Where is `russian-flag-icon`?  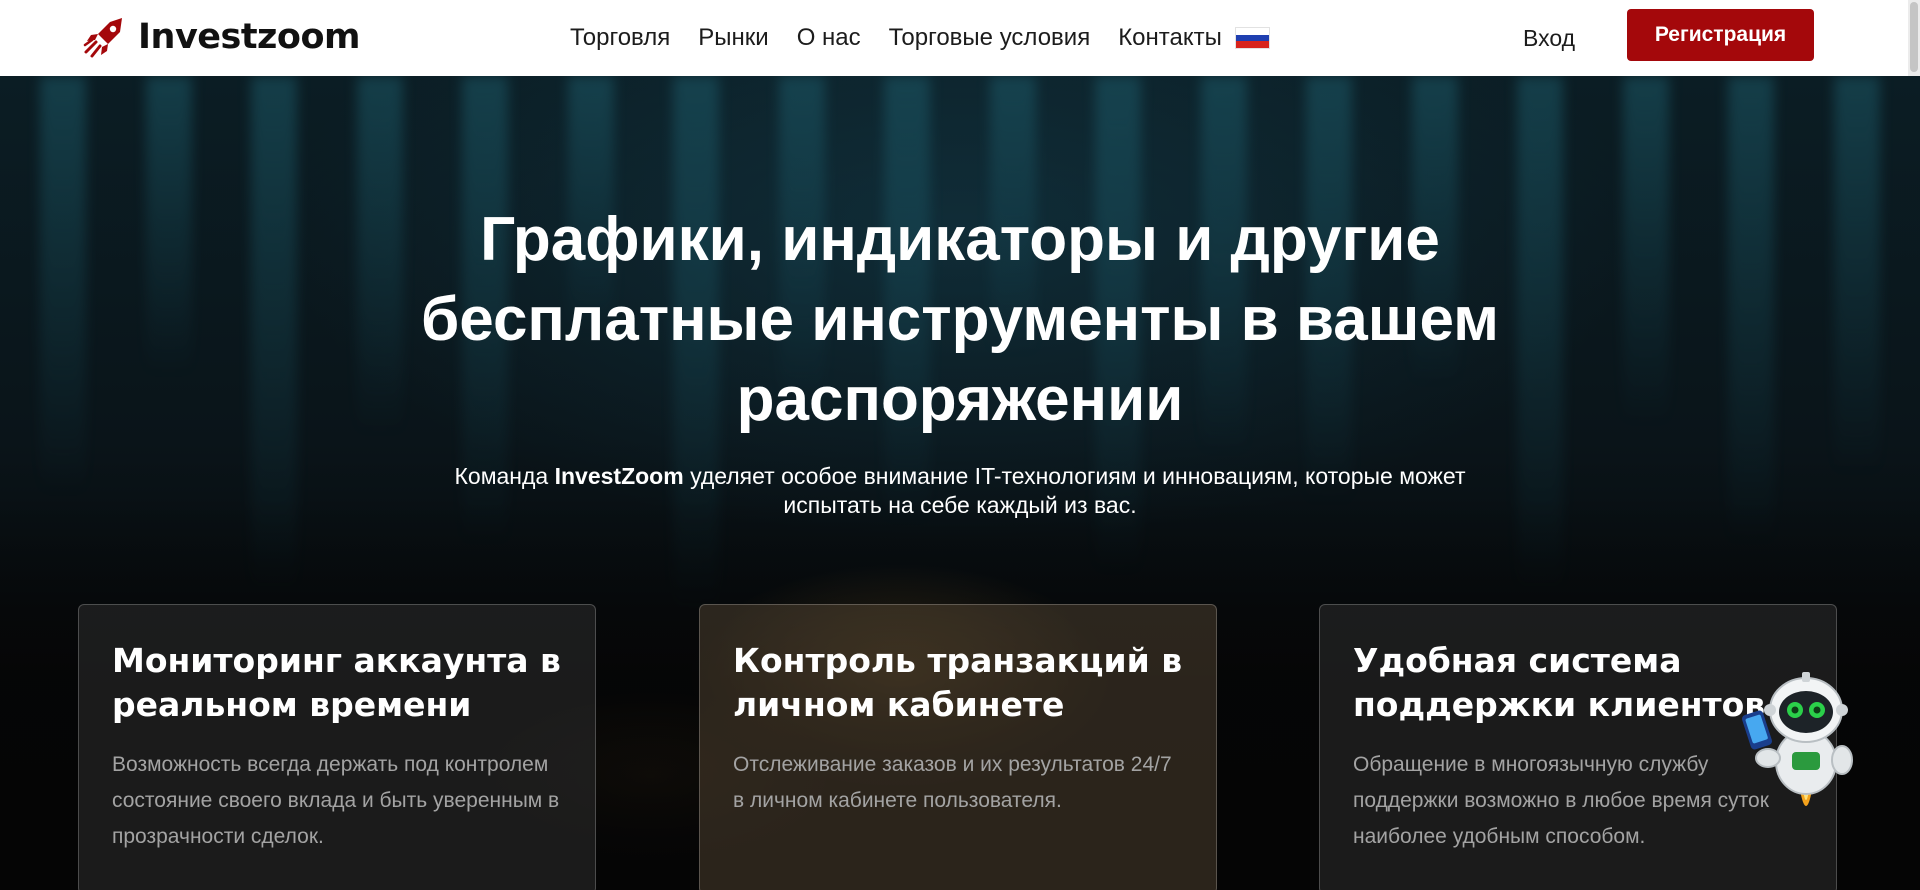
russian-flag-icon is located at coordinates (1252, 38).